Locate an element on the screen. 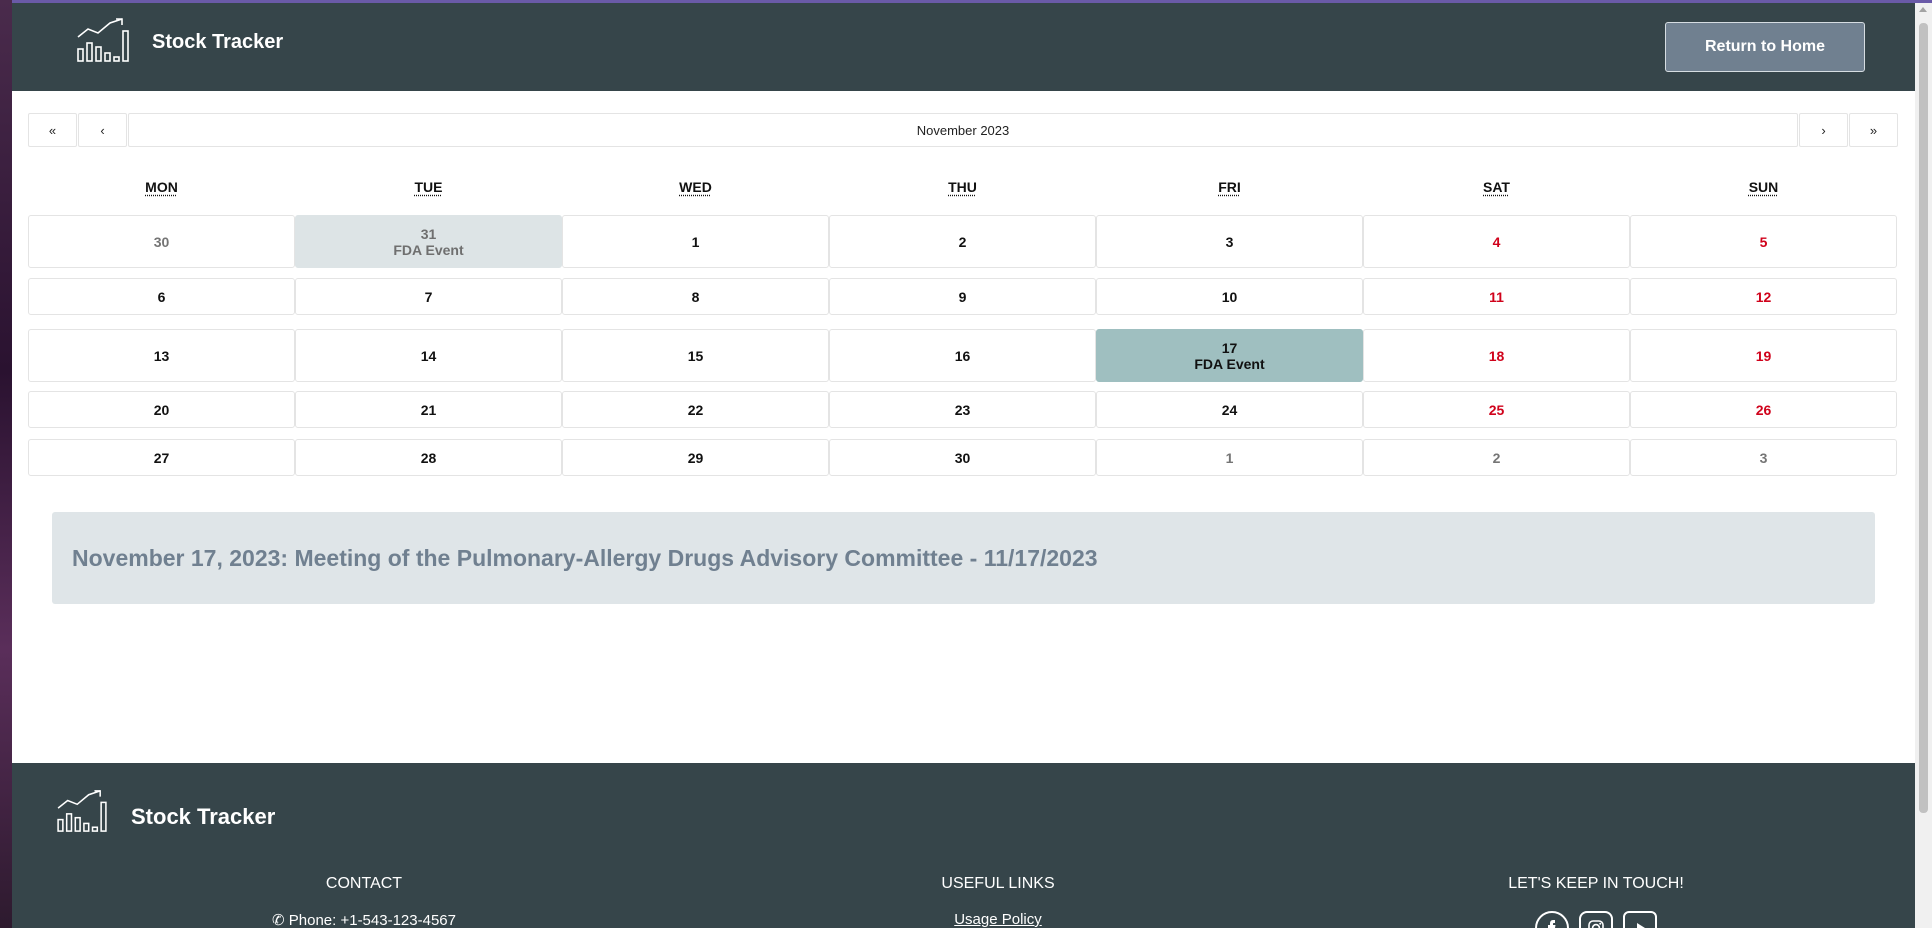  day-number: 4 is located at coordinates (1496, 241).